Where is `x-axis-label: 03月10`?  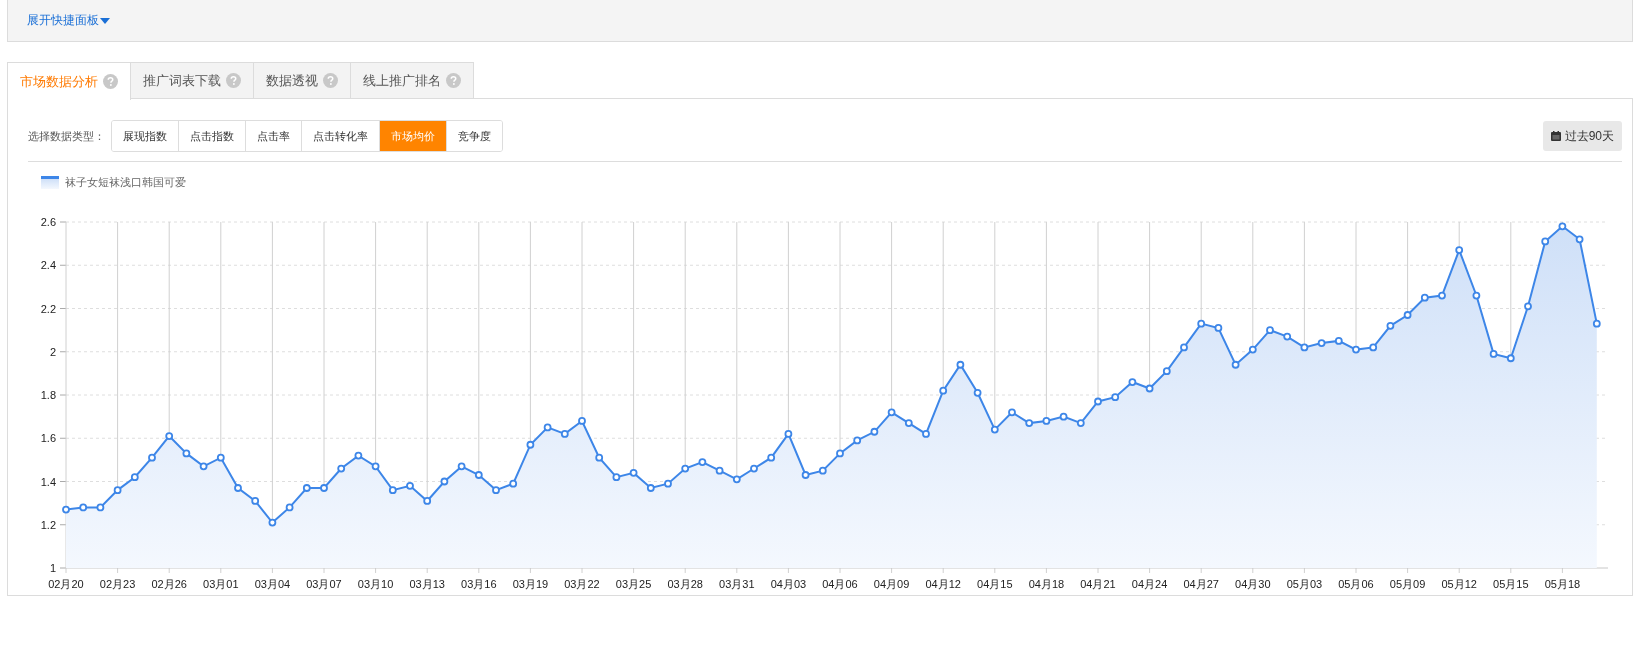 x-axis-label: 03月10 is located at coordinates (375, 584).